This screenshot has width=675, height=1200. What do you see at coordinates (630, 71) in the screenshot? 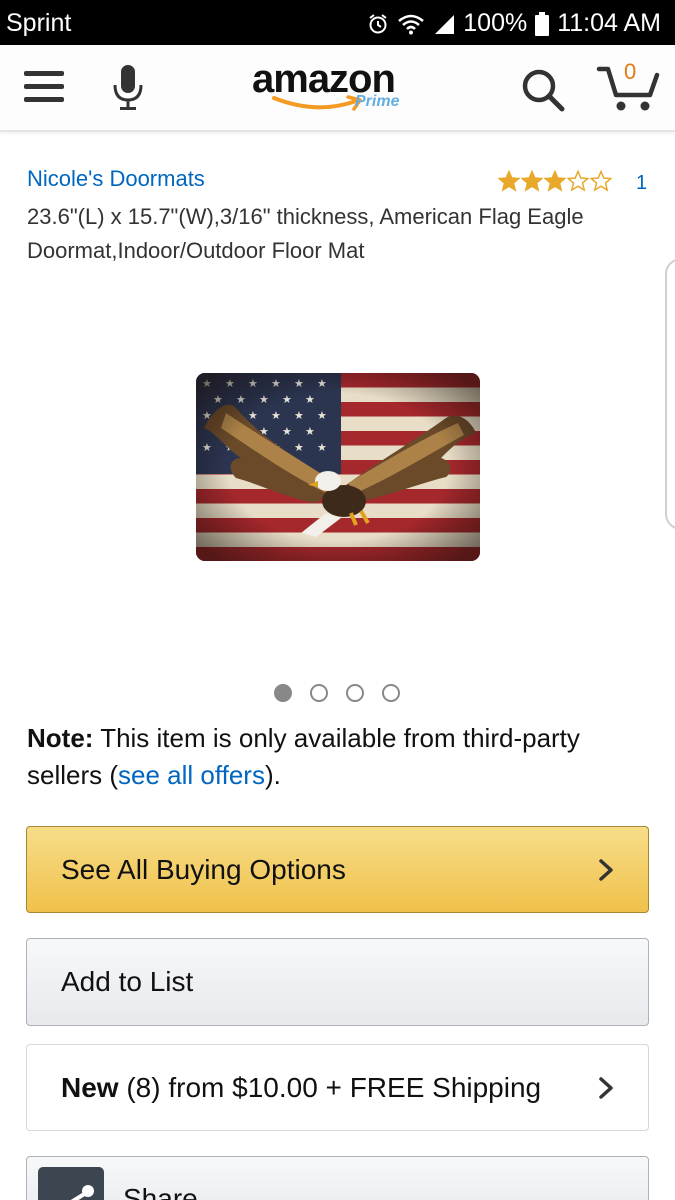
I see `cart-count: 0` at bounding box center [630, 71].